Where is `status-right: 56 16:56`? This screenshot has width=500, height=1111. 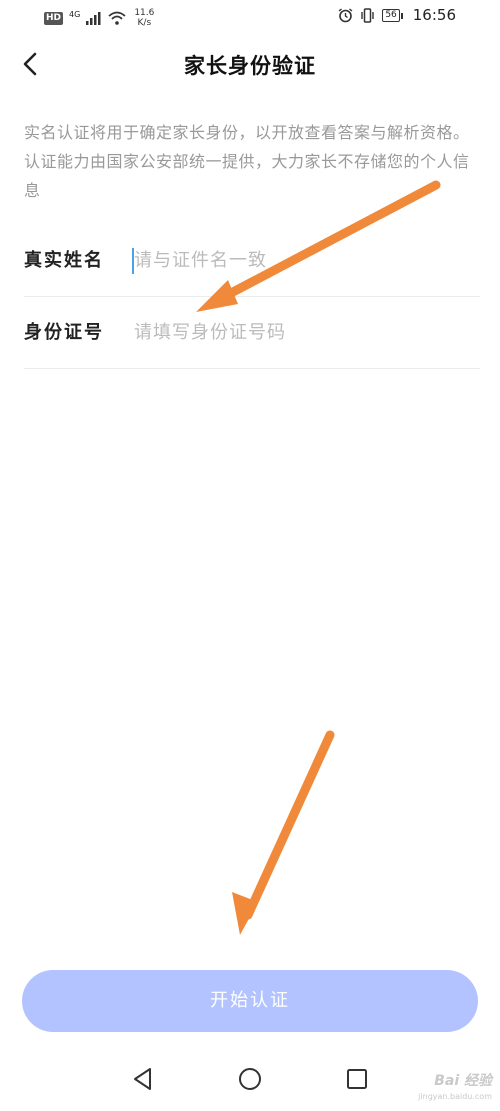
status-right: 56 16:56 is located at coordinates (397, 15).